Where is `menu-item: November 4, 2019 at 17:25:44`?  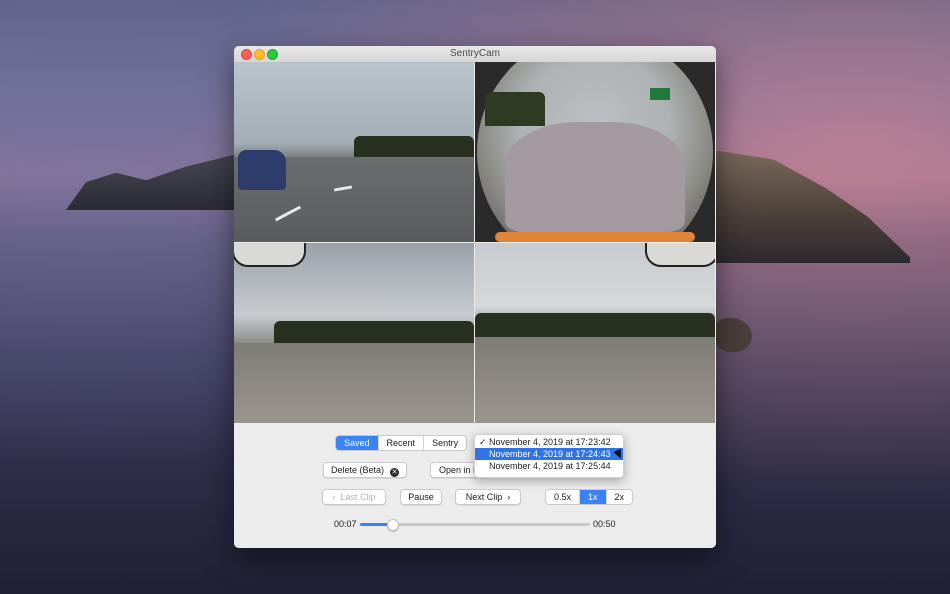 menu-item: November 4, 2019 at 17:25:44 is located at coordinates (549, 466).